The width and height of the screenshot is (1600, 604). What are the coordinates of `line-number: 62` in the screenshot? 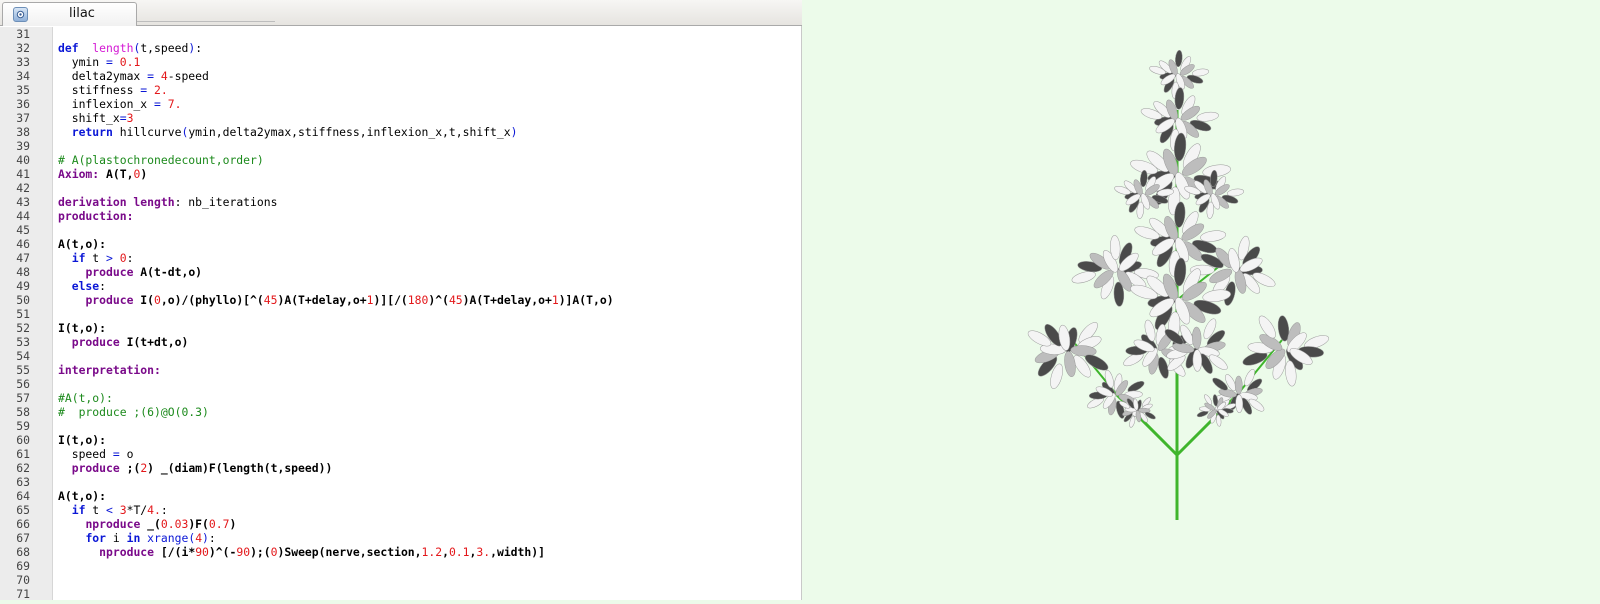 It's located at (23, 468).